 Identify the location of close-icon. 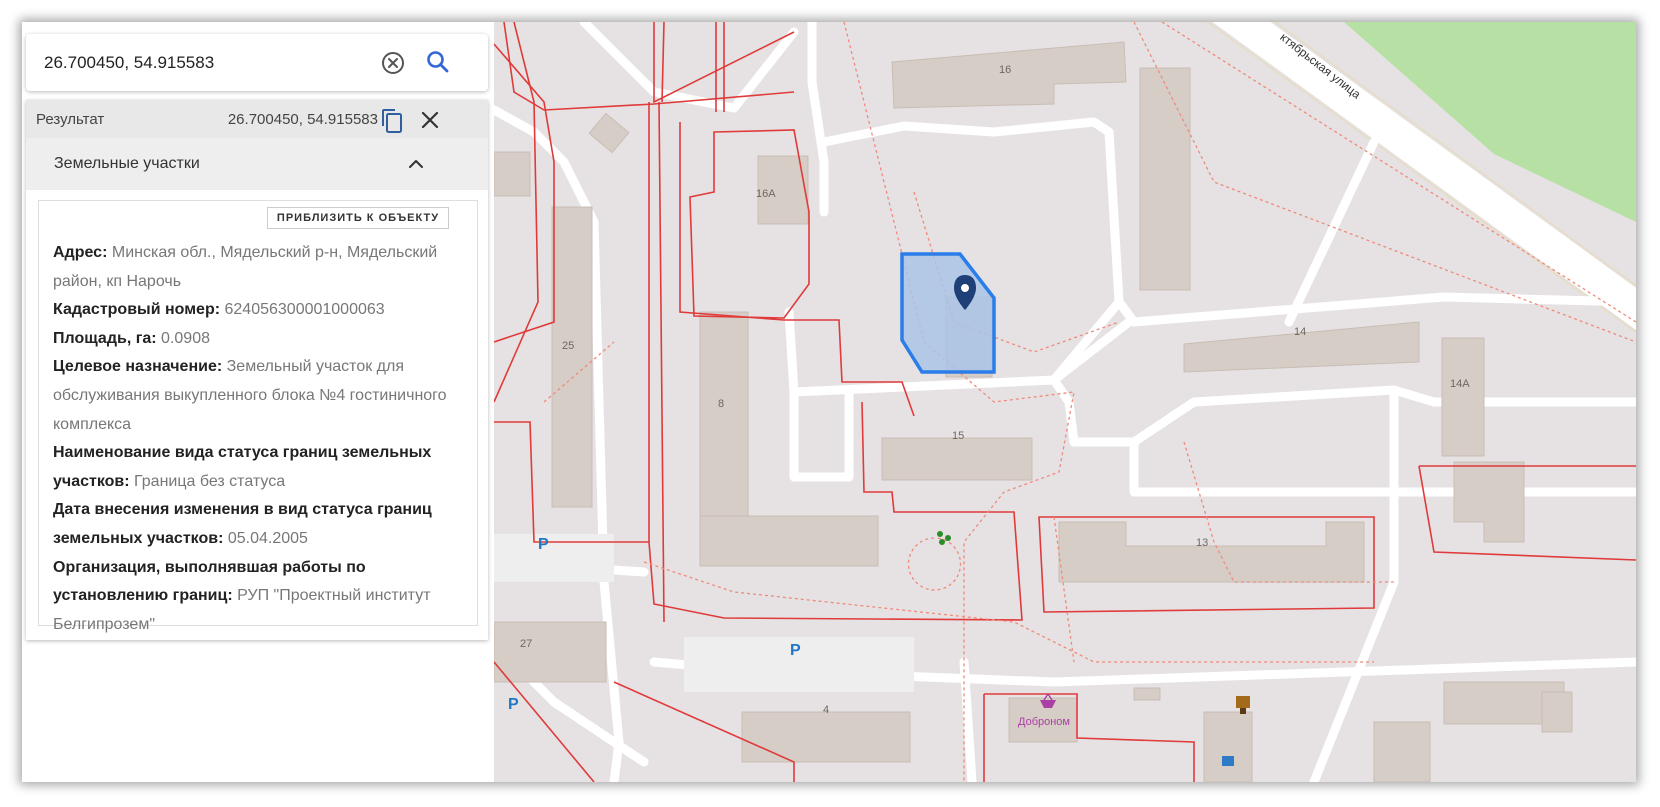
(430, 120).